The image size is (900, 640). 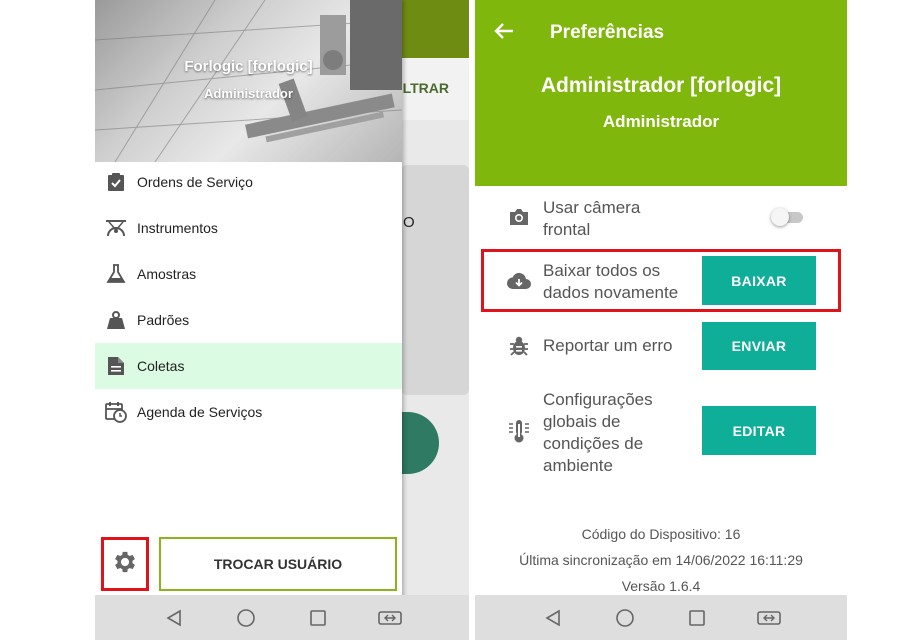 What do you see at coordinates (593, 443) in the screenshot?
I see `pref-config-line3: condições de` at bounding box center [593, 443].